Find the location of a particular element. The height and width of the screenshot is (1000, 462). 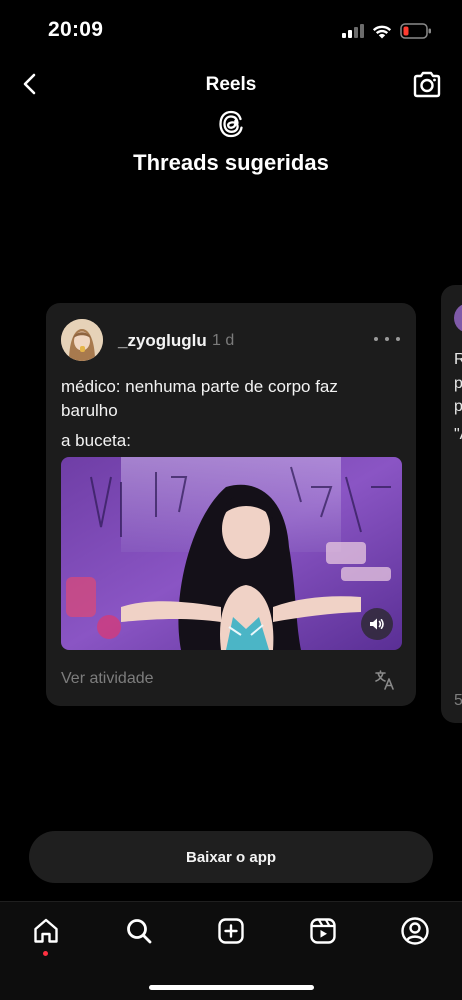

sound-button is located at coordinates (377, 624).